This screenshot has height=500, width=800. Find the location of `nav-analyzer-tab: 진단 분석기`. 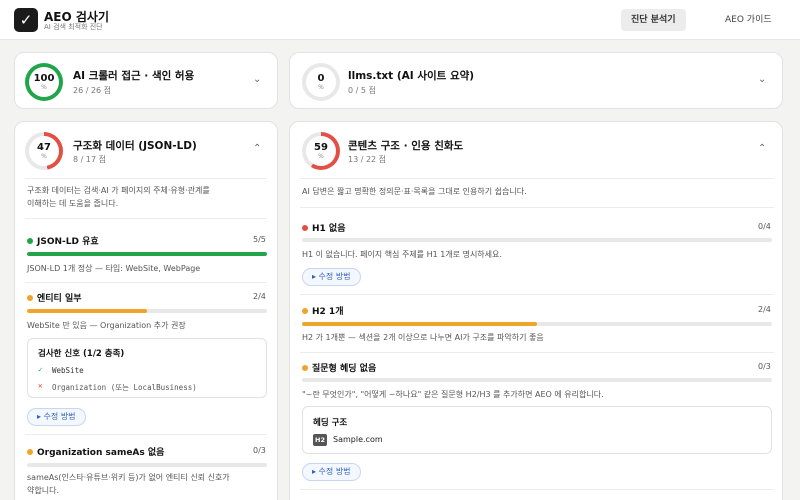

nav-analyzer-tab: 진단 분석기 is located at coordinates (653, 20).